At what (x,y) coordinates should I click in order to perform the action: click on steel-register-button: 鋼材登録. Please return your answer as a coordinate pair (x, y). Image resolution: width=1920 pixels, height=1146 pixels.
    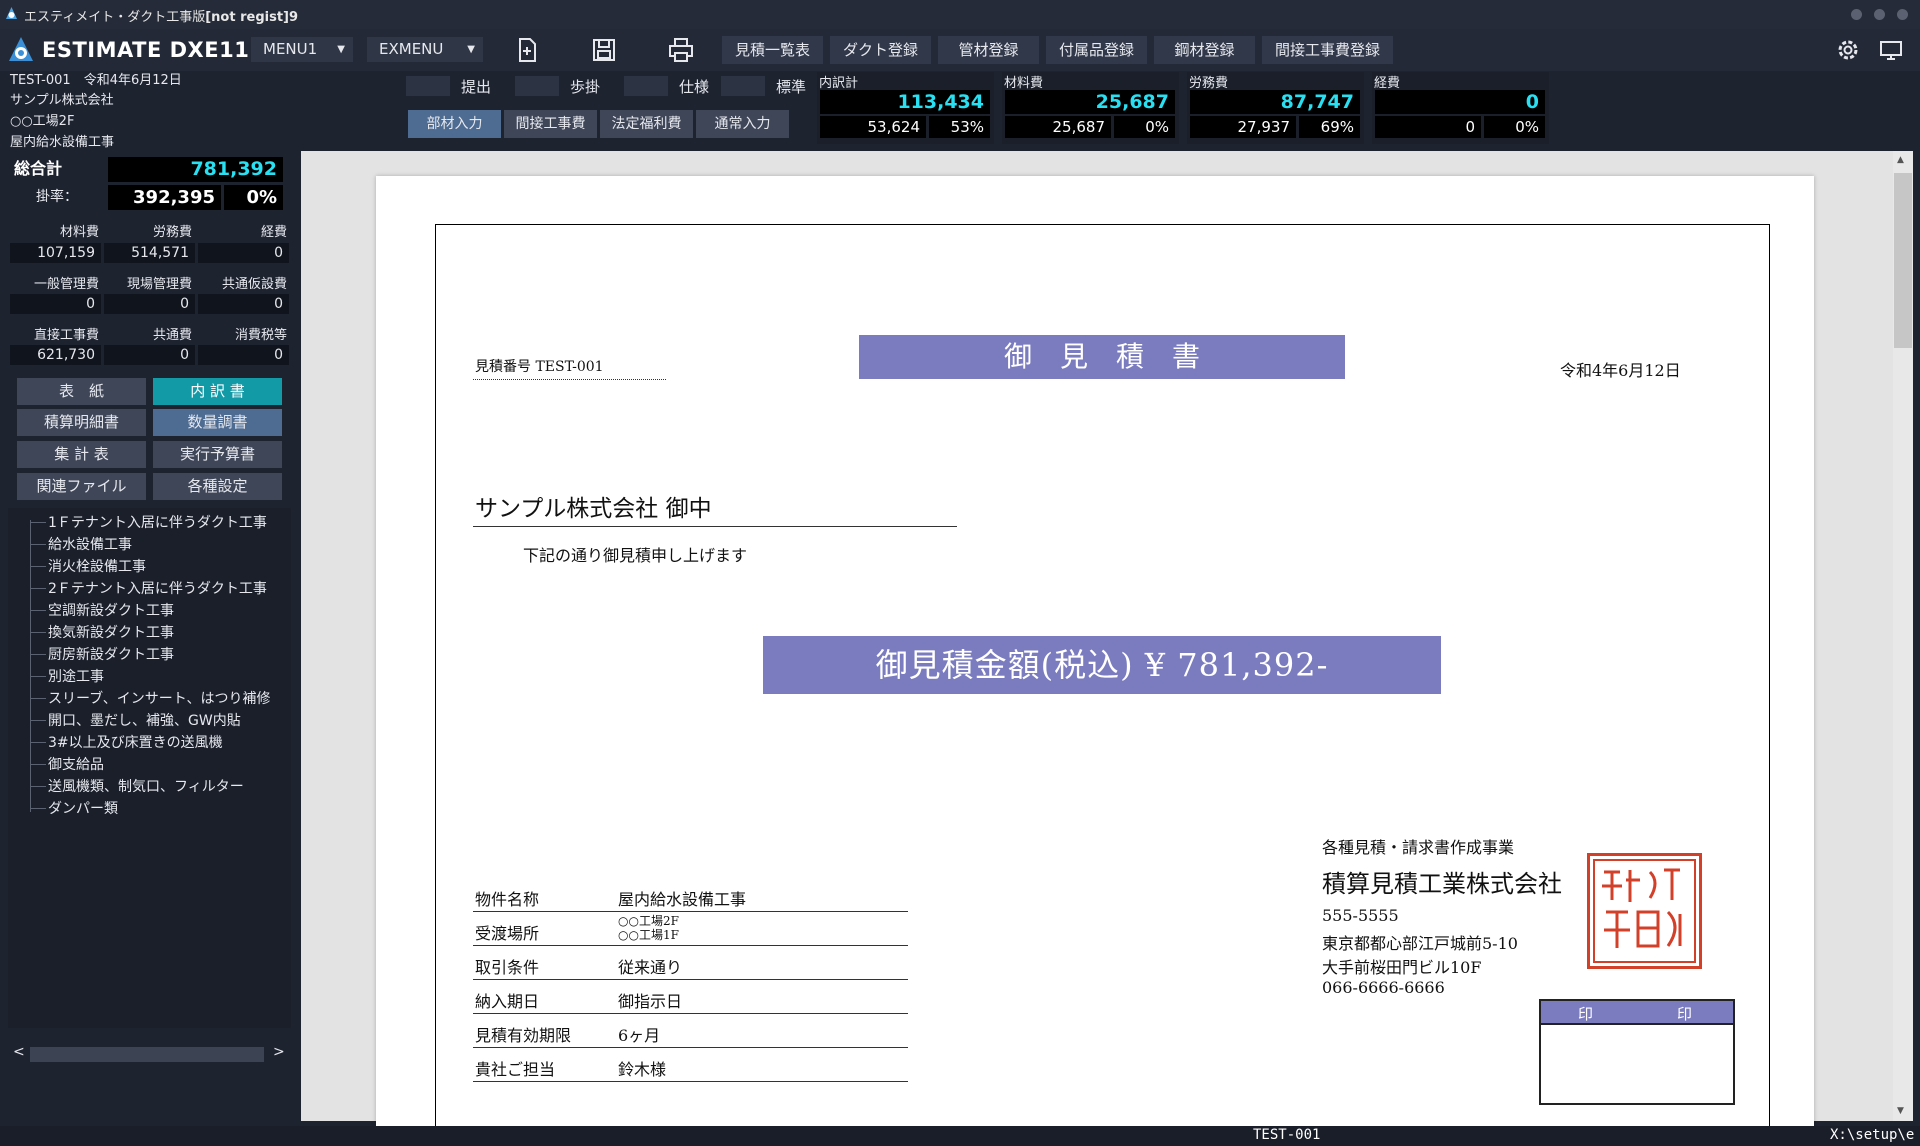
    Looking at the image, I should click on (1204, 50).